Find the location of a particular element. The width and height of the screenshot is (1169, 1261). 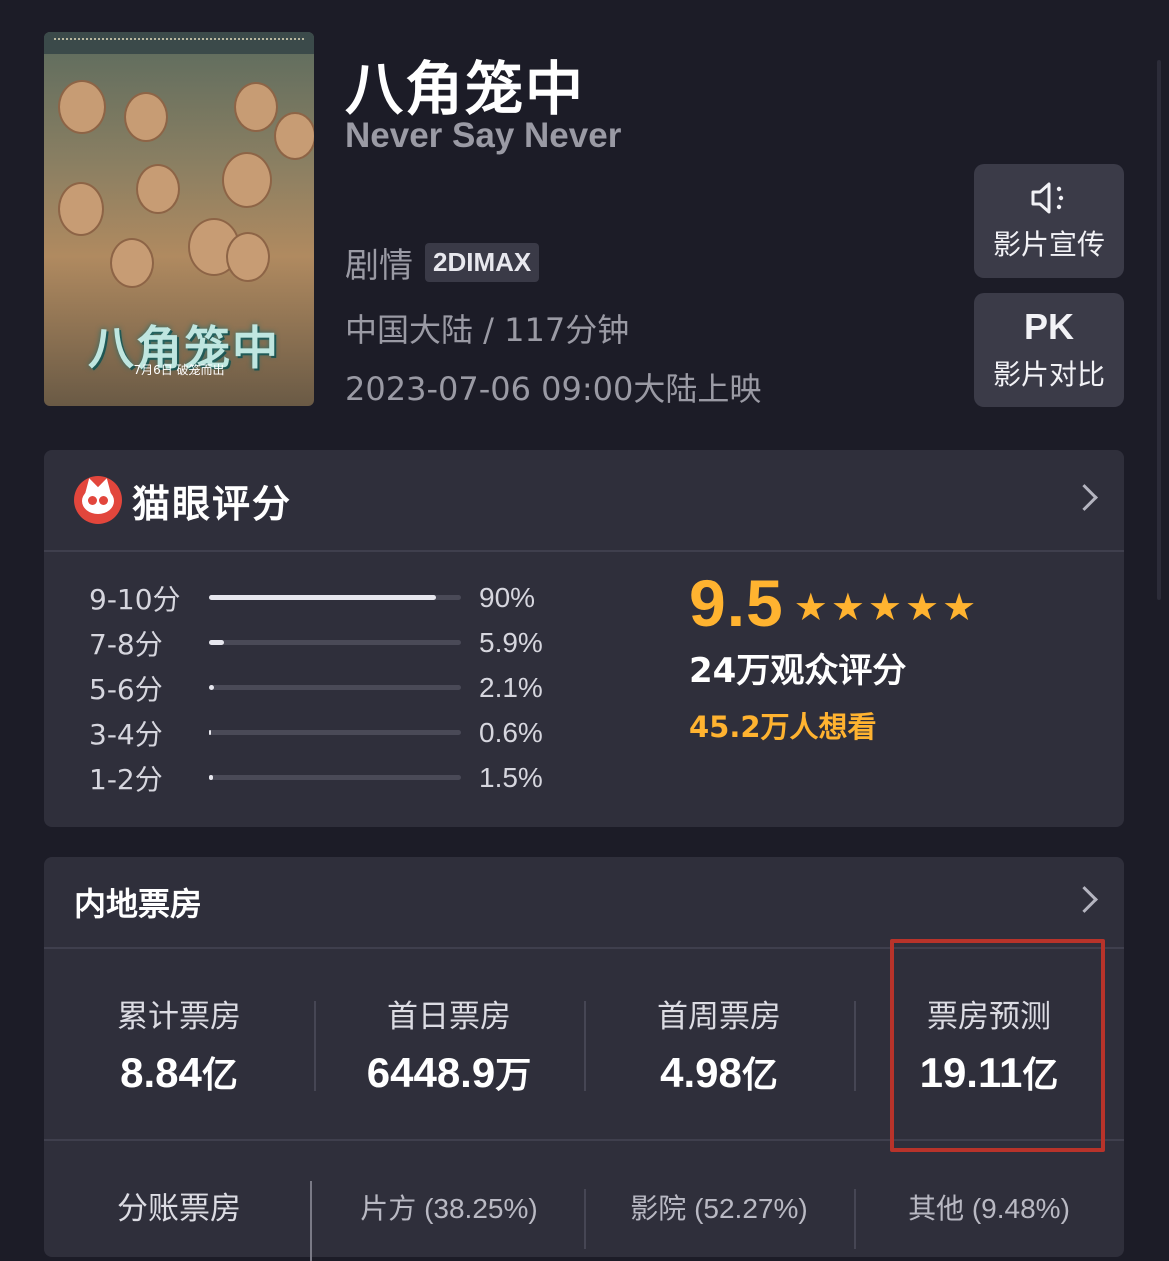

stat-label: 票房预测 is located at coordinates (989, 1016).